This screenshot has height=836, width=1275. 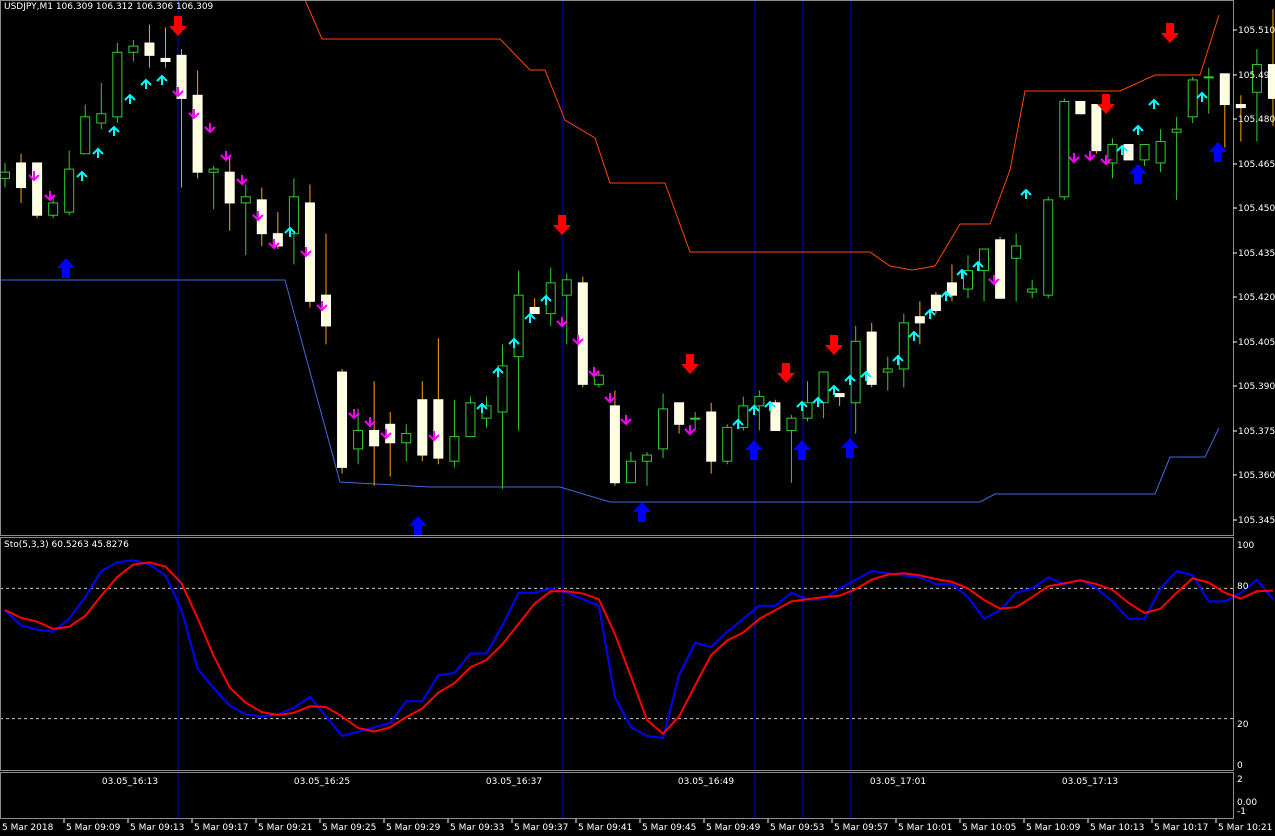 I want to click on time-axis-label: 5 Mar 09:33, so click(x=477, y=828).